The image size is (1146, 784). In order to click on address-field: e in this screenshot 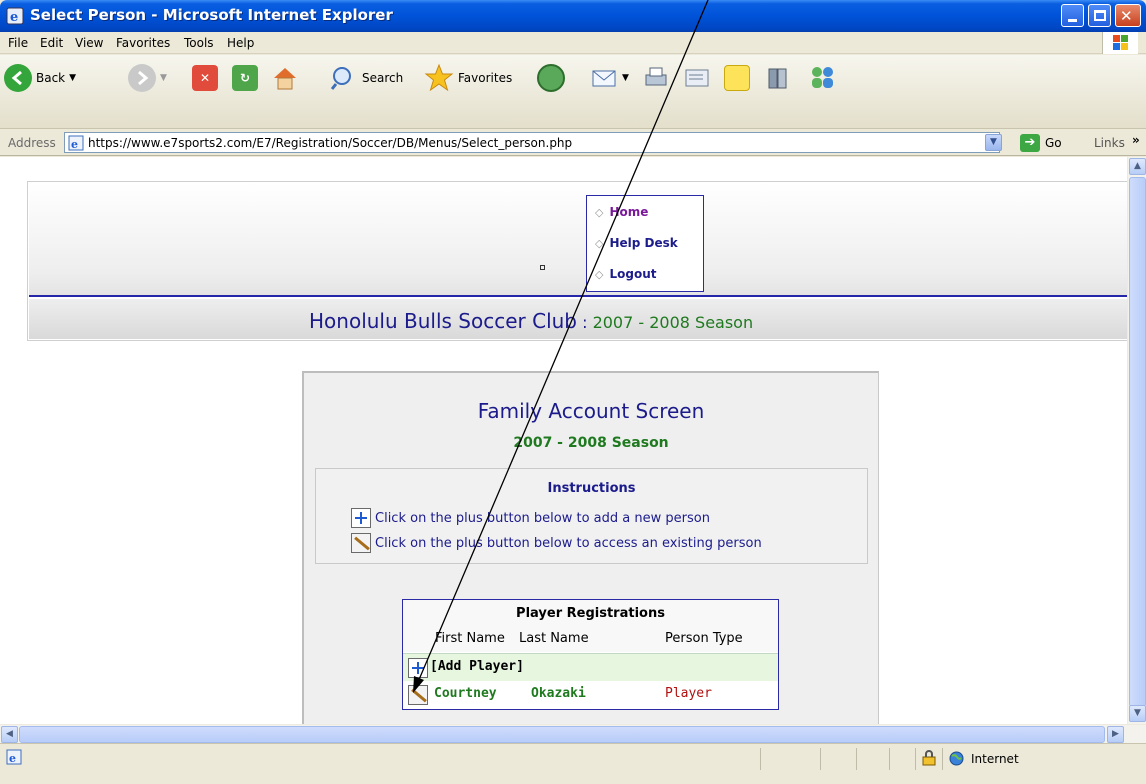, I will do `click(532, 142)`.